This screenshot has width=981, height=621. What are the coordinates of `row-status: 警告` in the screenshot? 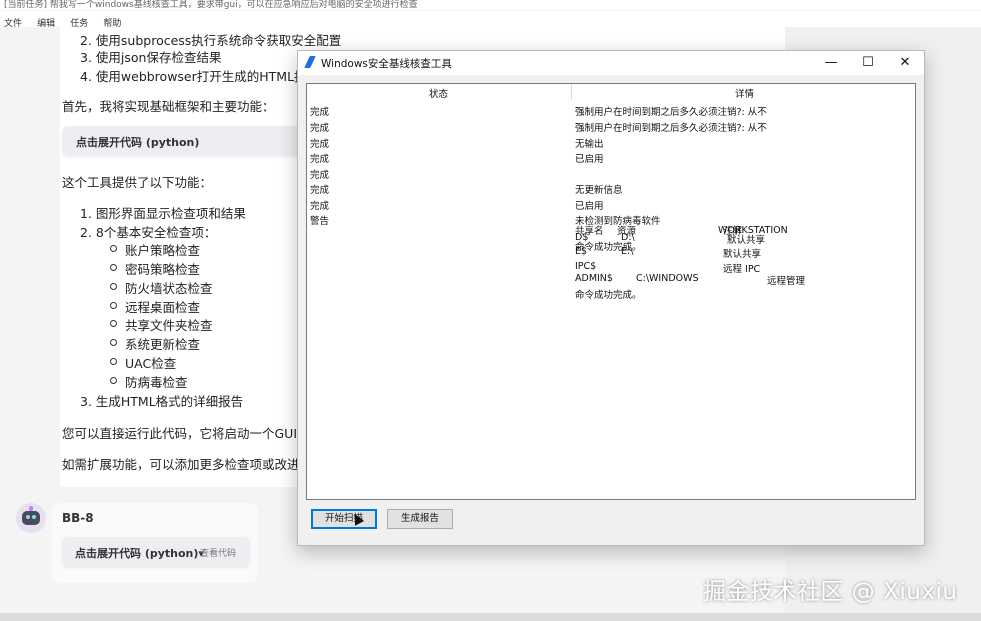 It's located at (319, 220).